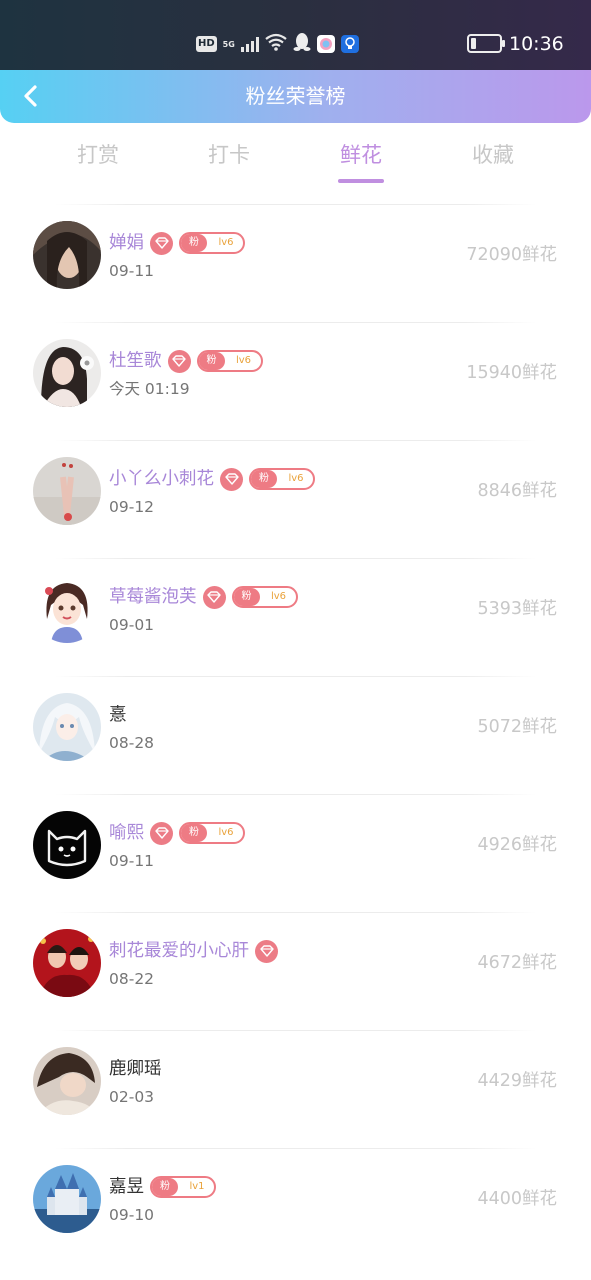 Image resolution: width=591 pixels, height=1280 pixels. What do you see at coordinates (126, 833) in the screenshot?
I see `user-name: 喻熙` at bounding box center [126, 833].